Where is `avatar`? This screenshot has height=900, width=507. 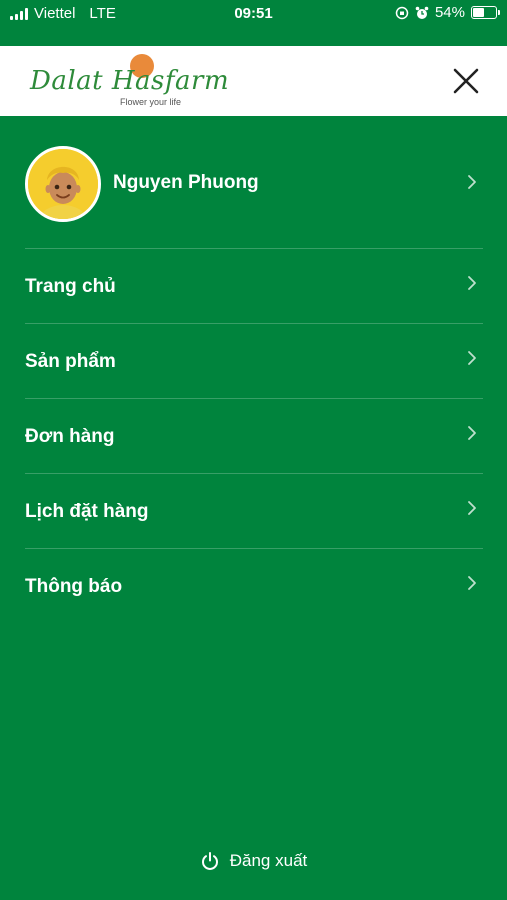 avatar is located at coordinates (63, 184).